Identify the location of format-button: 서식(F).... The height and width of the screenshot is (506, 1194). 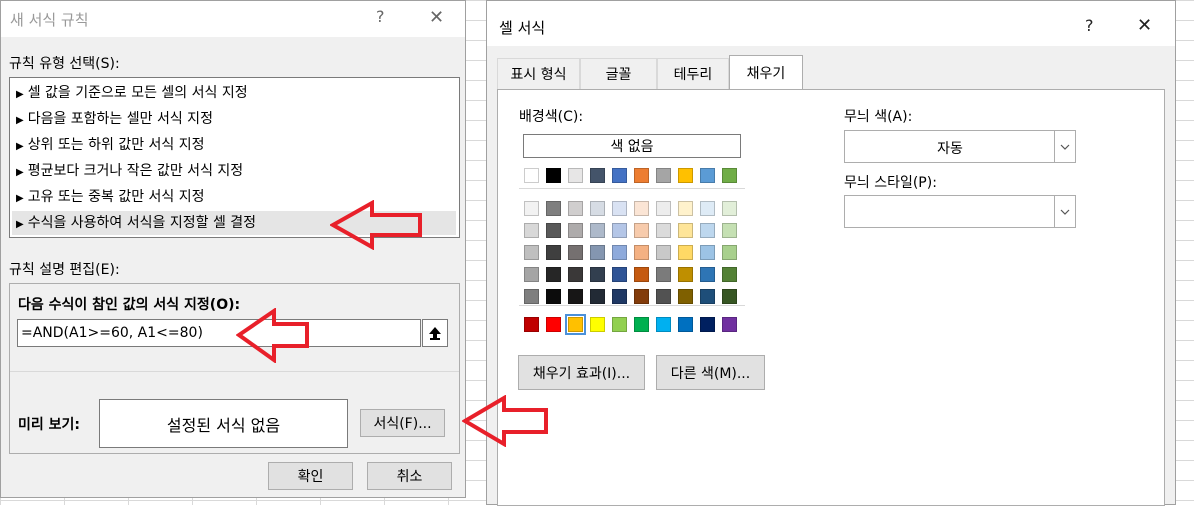
(402, 423).